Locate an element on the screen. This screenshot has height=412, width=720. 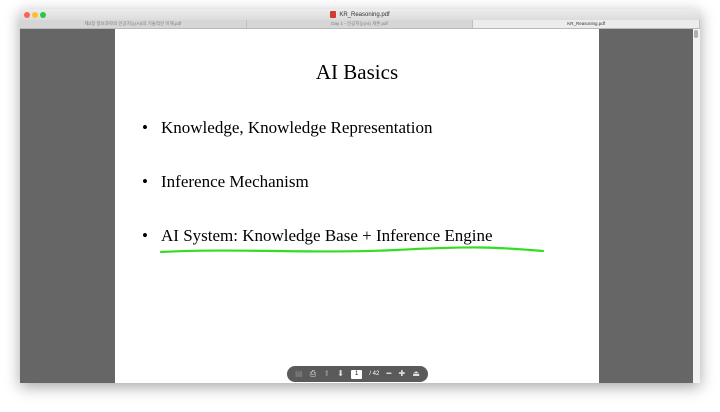
title-bar: KR_Reasoning.pdf is located at coordinates (360, 14).